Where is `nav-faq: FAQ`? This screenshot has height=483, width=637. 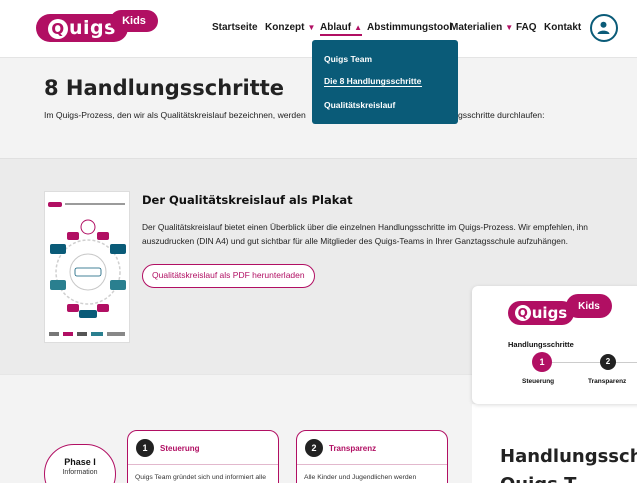
nav-faq: FAQ is located at coordinates (526, 27).